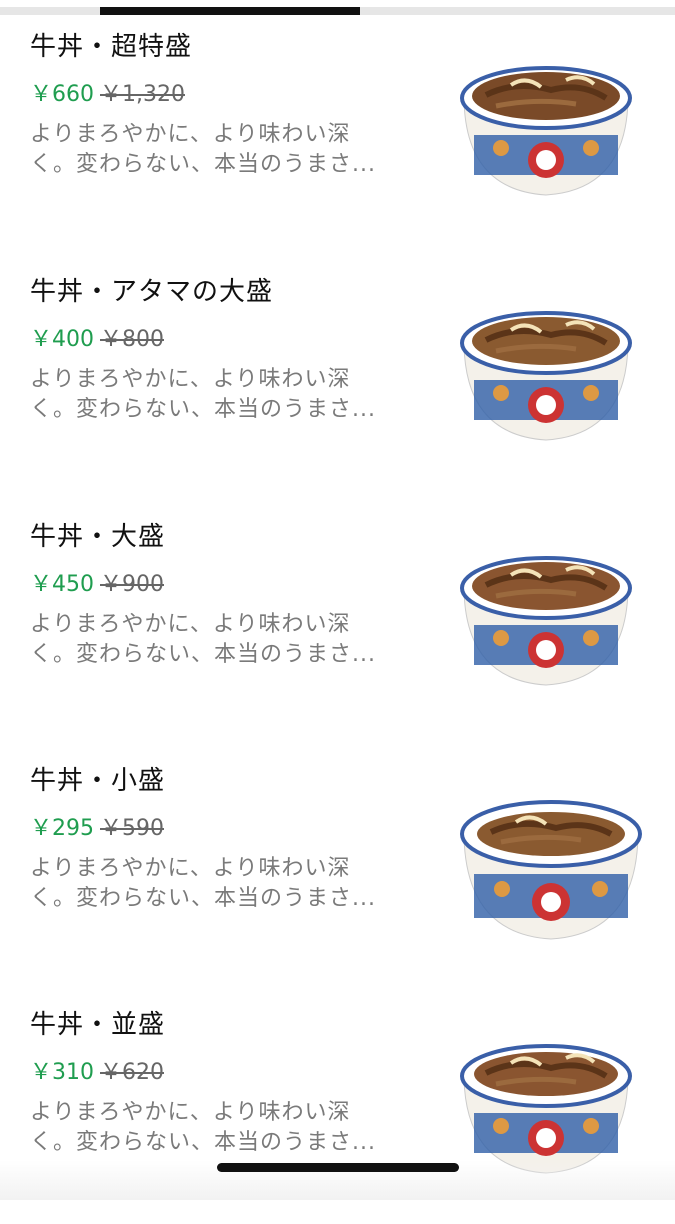 Image resolution: width=675 pixels, height=1224 pixels. What do you see at coordinates (132, 828) in the screenshot?
I see `item-original-price: ￥590` at bounding box center [132, 828].